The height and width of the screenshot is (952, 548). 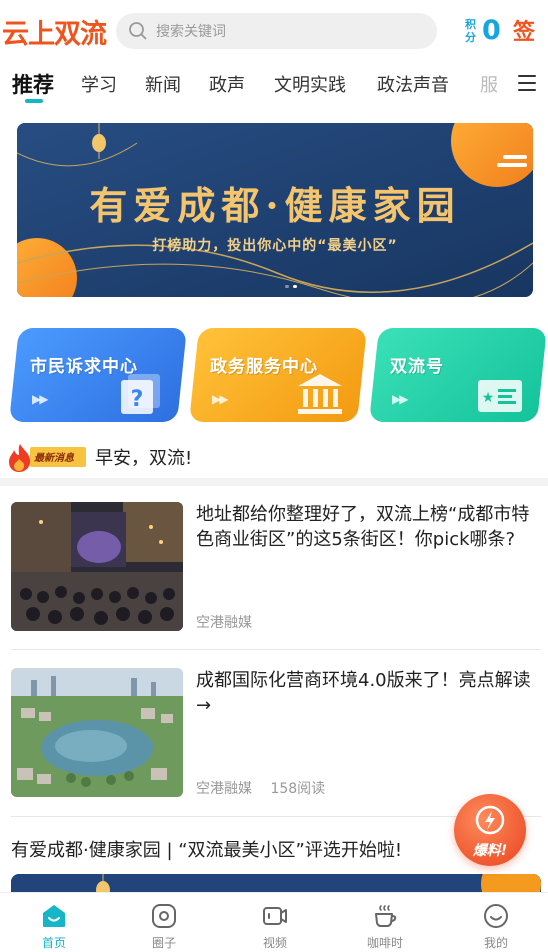 I want to click on bottom-navigation: 首页 圈子 视频 咖啡时 我的, so click(x=274, y=922).